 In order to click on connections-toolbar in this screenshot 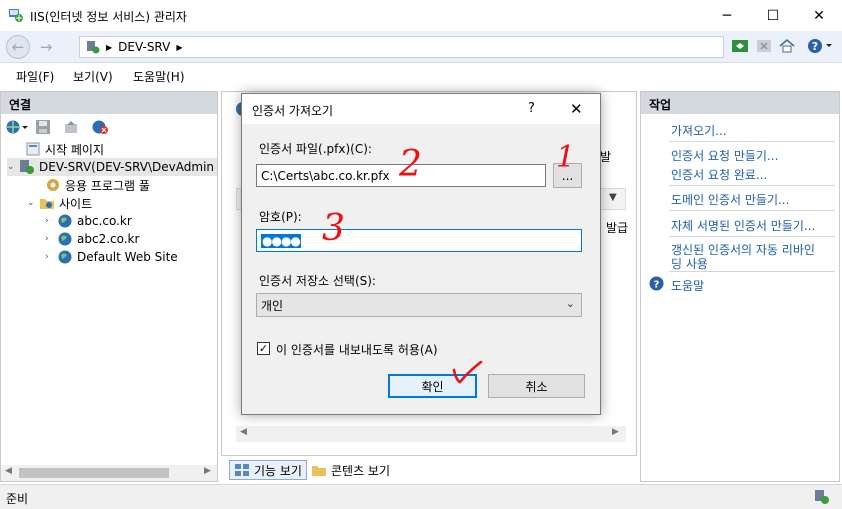, I will do `click(109, 127)`.